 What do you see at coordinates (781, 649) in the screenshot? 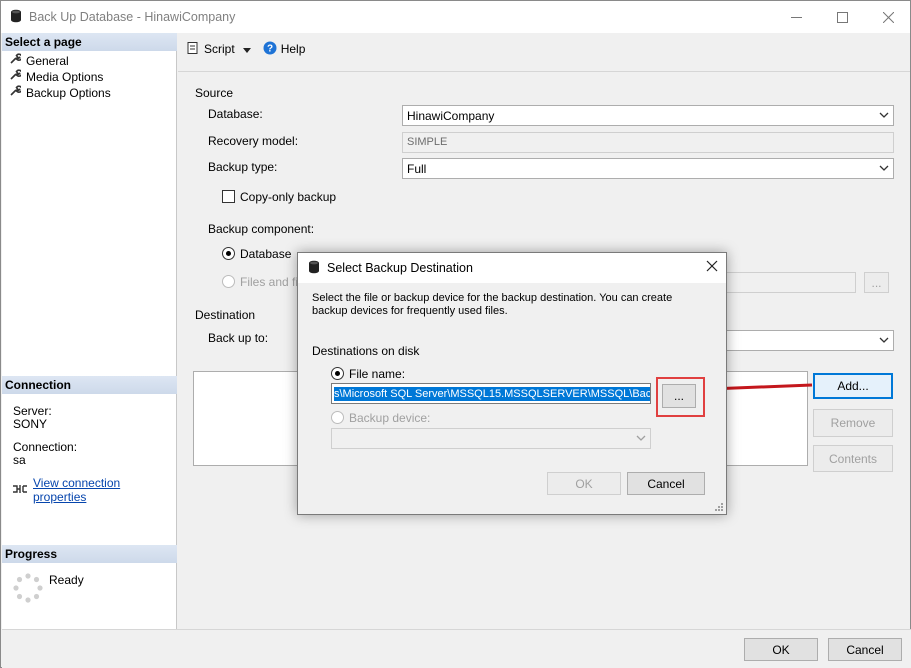
I see `ok-button: OK` at bounding box center [781, 649].